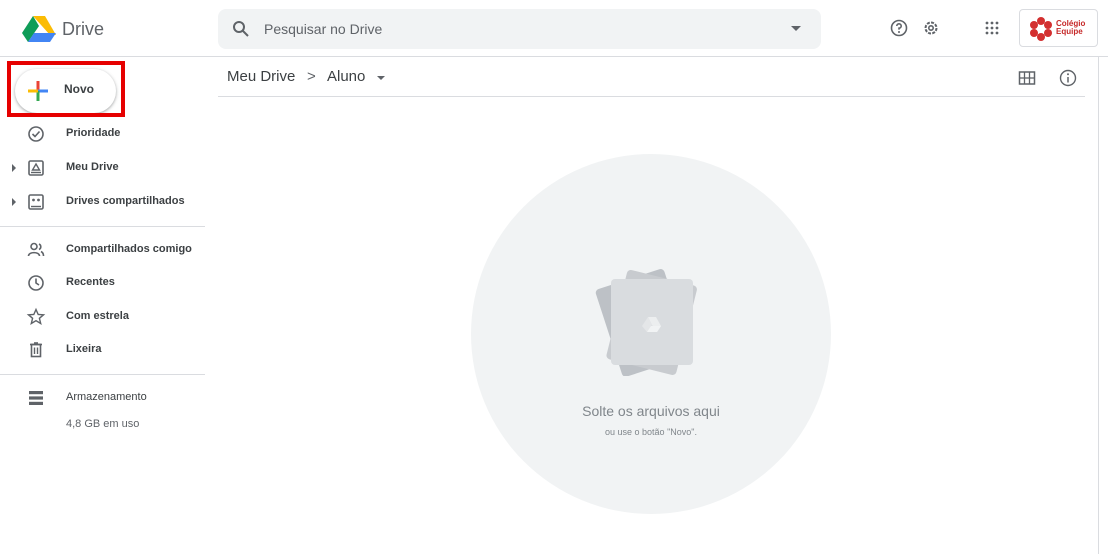 Image resolution: width=1108 pixels, height=554 pixels. Describe the element at coordinates (92, 167) in the screenshot. I see `sidebar-item-label: Meu Drive` at that location.